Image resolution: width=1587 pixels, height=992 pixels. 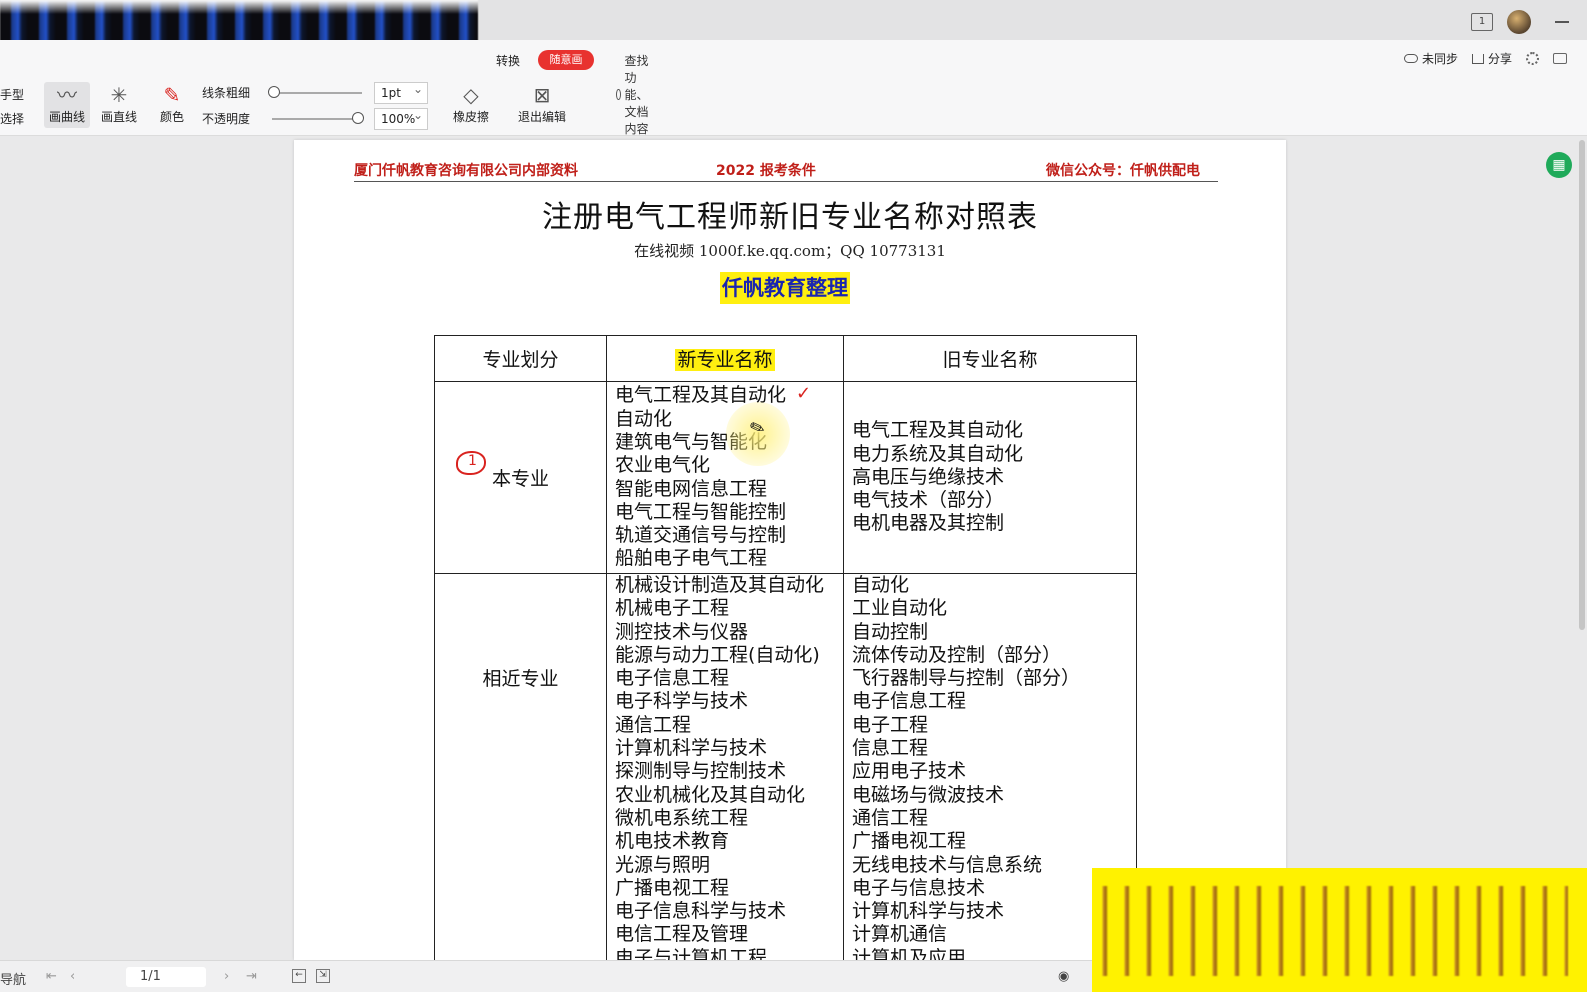 What do you see at coordinates (172, 95) in the screenshot?
I see `pen-color-icon: ✎` at bounding box center [172, 95].